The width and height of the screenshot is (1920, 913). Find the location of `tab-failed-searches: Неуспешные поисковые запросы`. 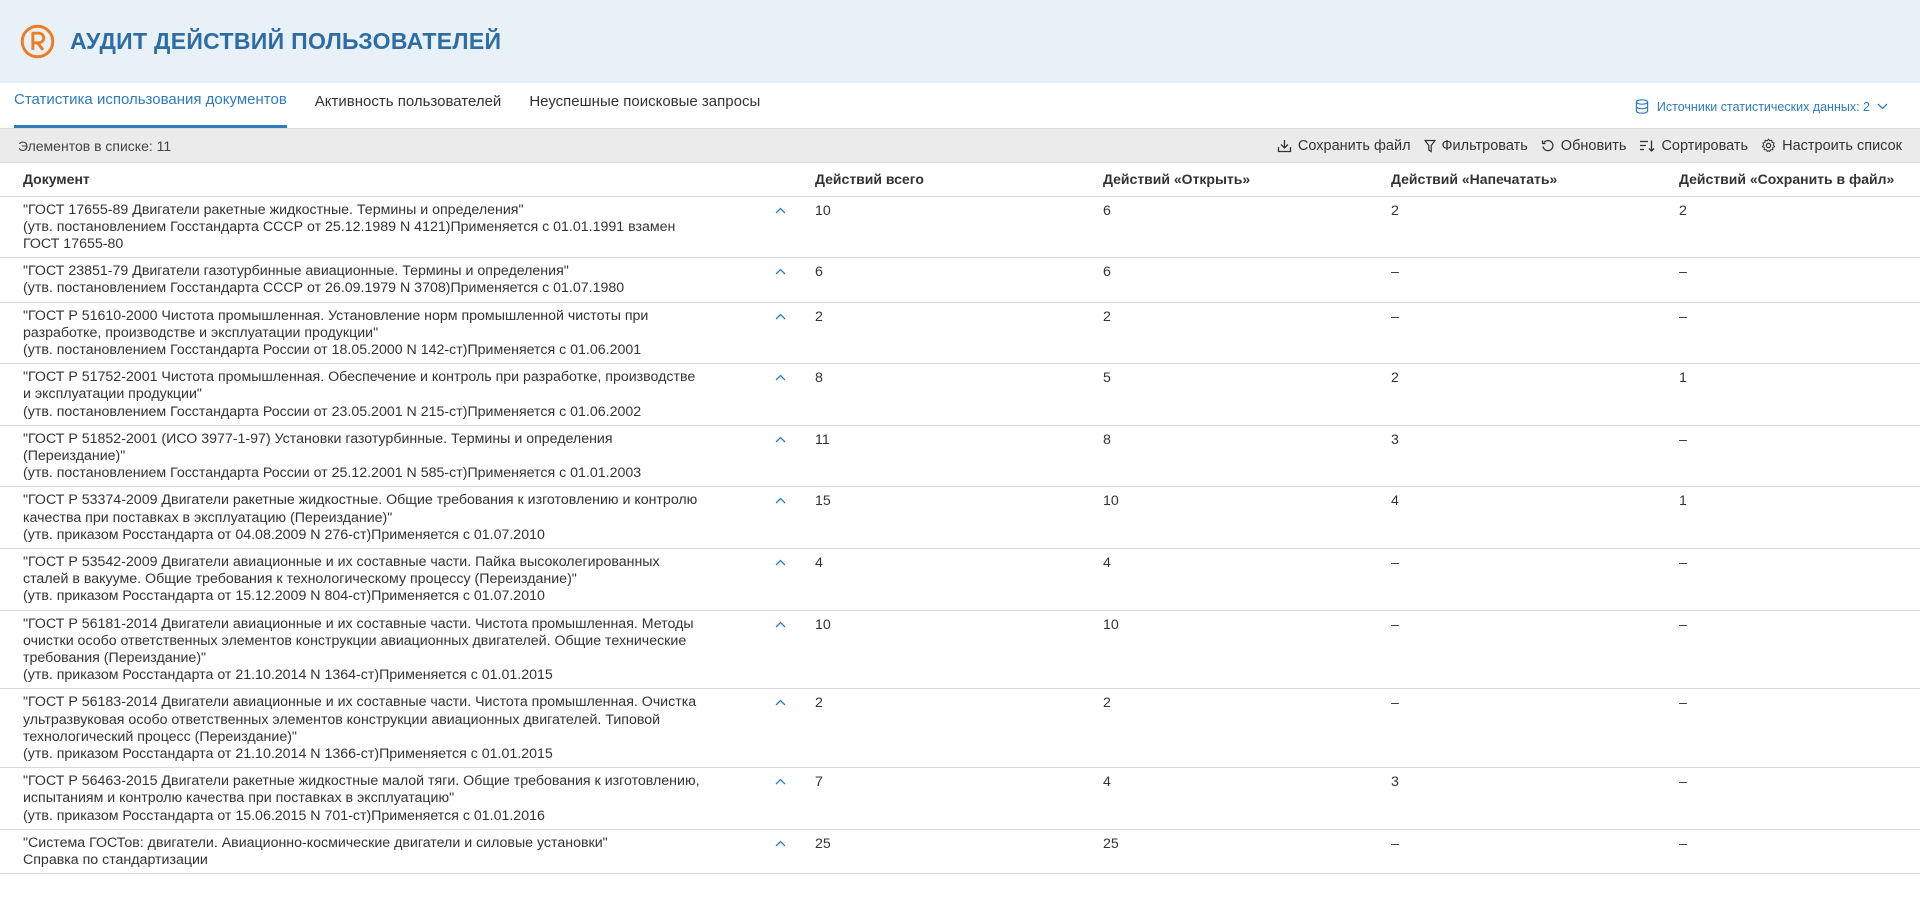

tab-failed-searches: Неуспешные поисковые запросы is located at coordinates (644, 105).